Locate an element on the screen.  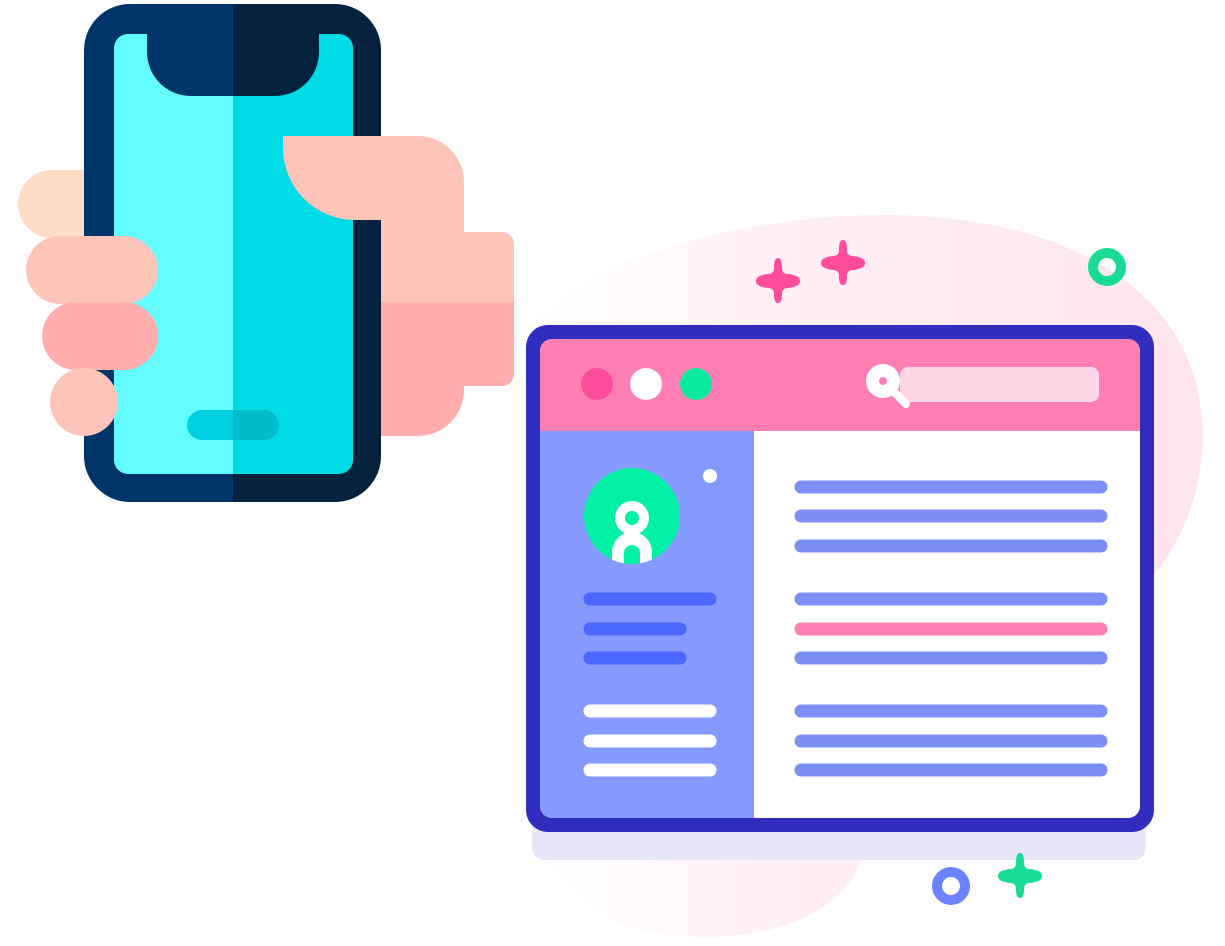
window-dot-maximize is located at coordinates (696, 384).